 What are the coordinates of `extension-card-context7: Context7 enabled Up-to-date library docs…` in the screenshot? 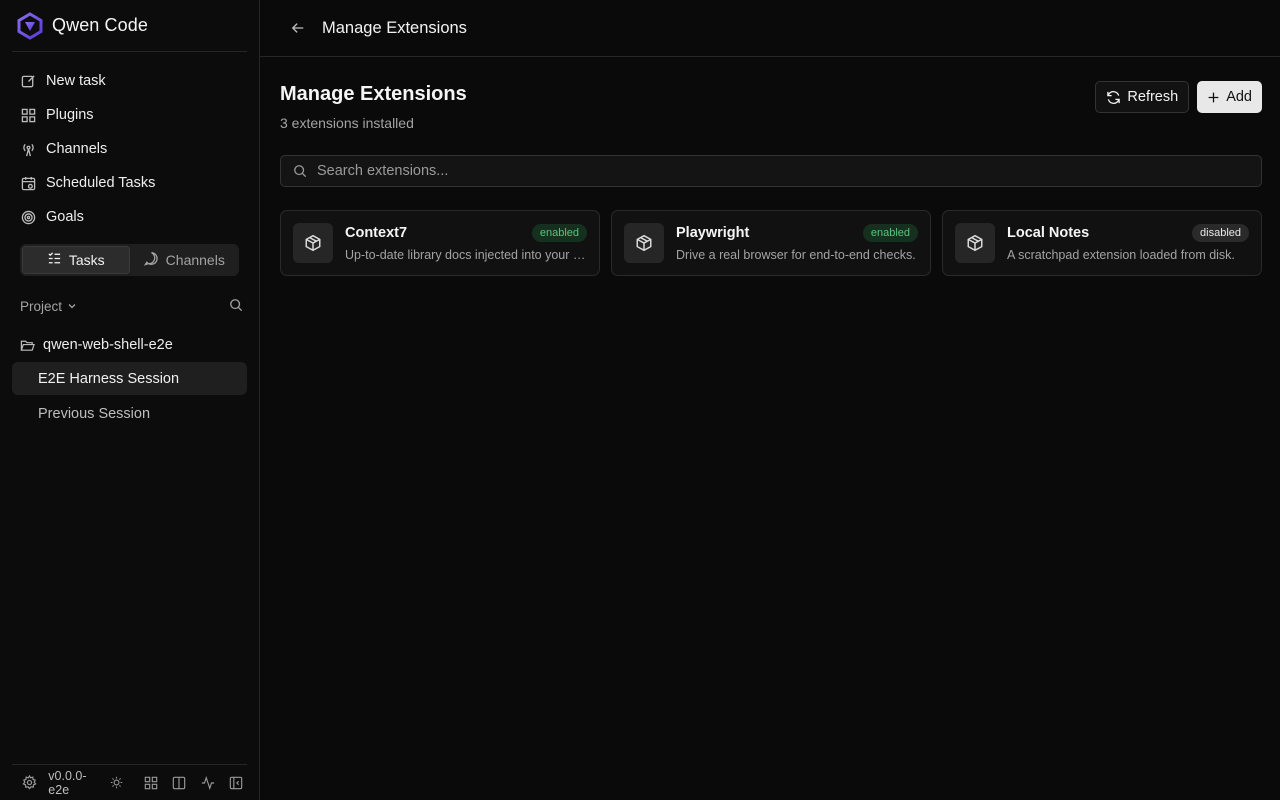 It's located at (440, 243).